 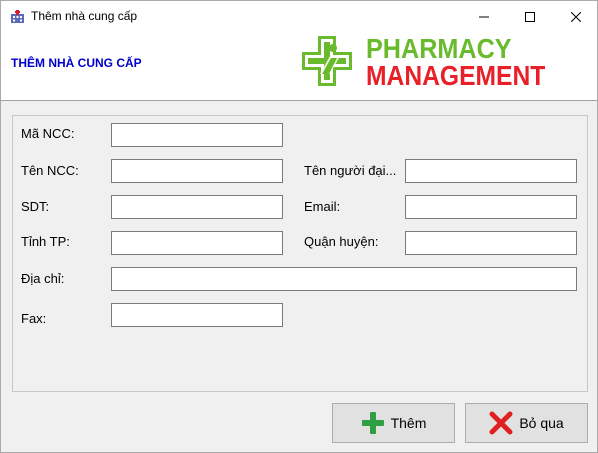 I want to click on pharmacy-cross-logo-icon, so click(x=327, y=61).